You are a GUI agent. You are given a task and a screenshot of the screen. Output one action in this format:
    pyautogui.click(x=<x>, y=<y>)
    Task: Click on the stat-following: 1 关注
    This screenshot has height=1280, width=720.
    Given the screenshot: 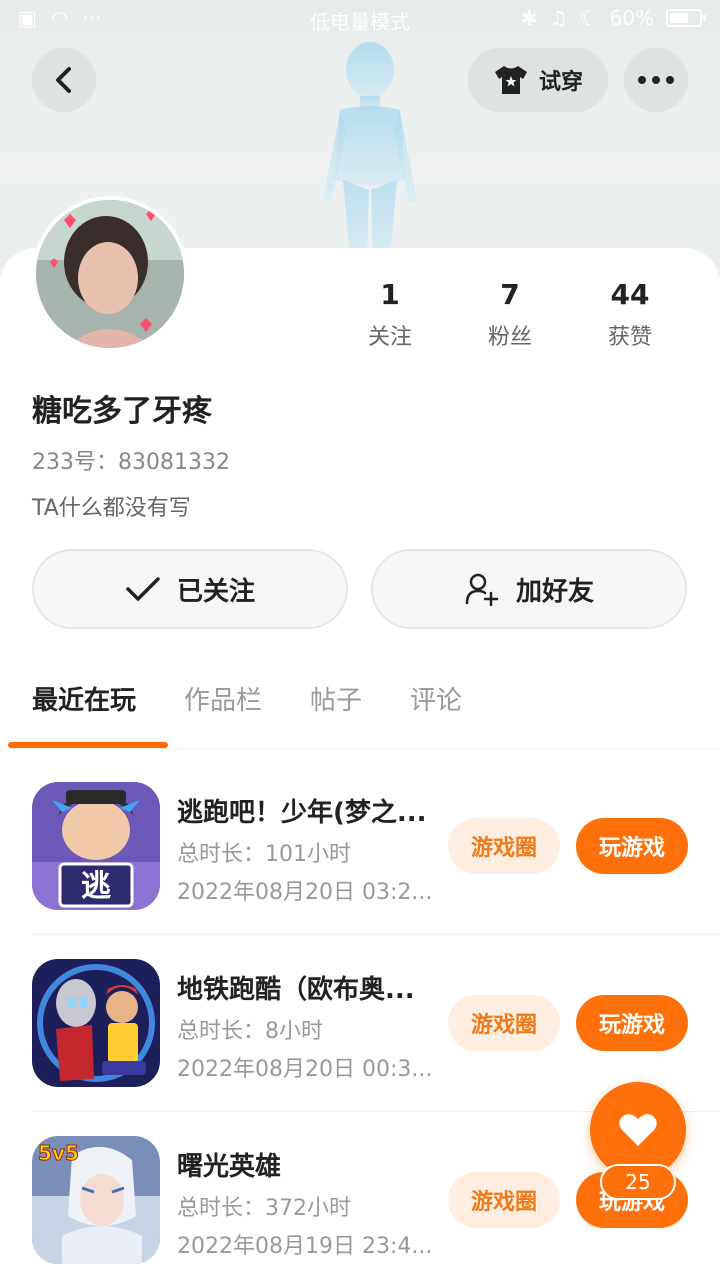 What is the action you would take?
    pyautogui.click(x=390, y=314)
    